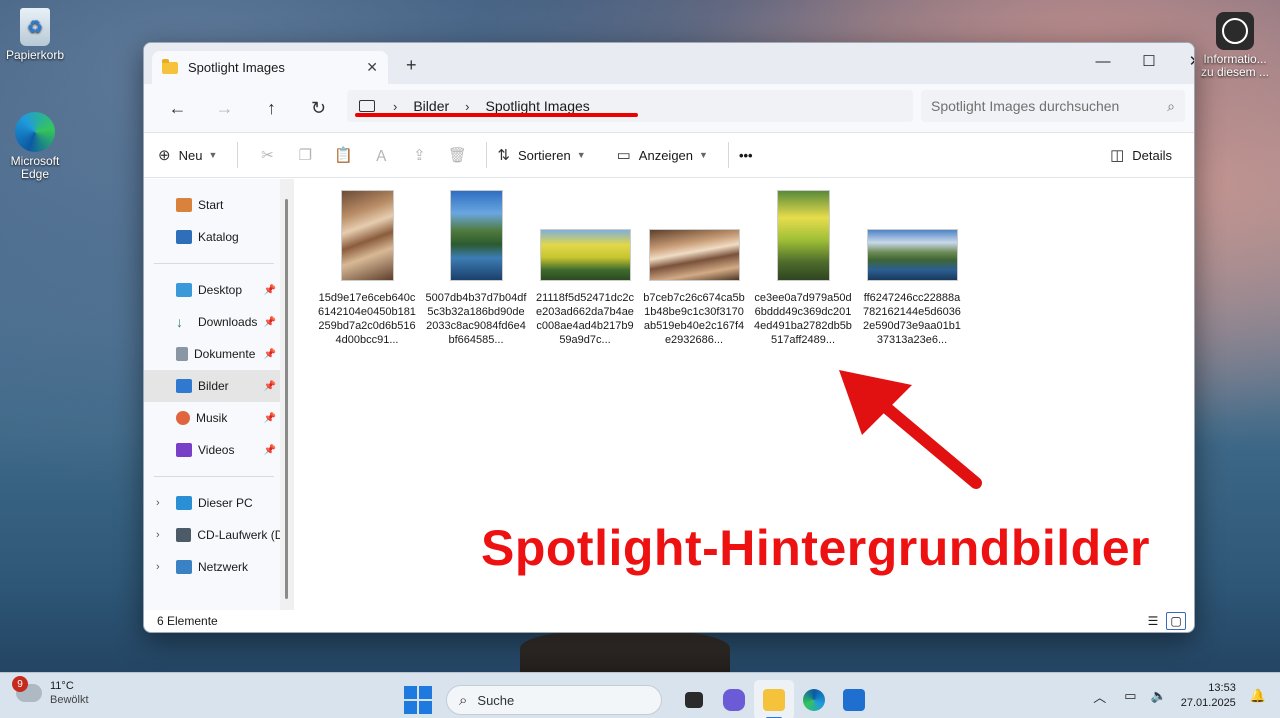 The height and width of the screenshot is (718, 1280). What do you see at coordinates (1171, 105) in the screenshot?
I see `search-icon: ⌕` at bounding box center [1171, 105].